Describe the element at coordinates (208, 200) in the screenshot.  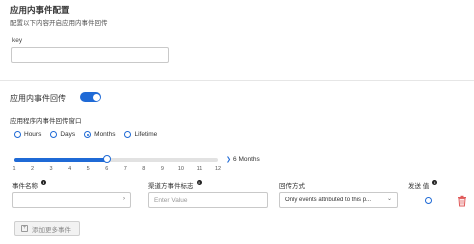
I see `channel-event-input` at that location.